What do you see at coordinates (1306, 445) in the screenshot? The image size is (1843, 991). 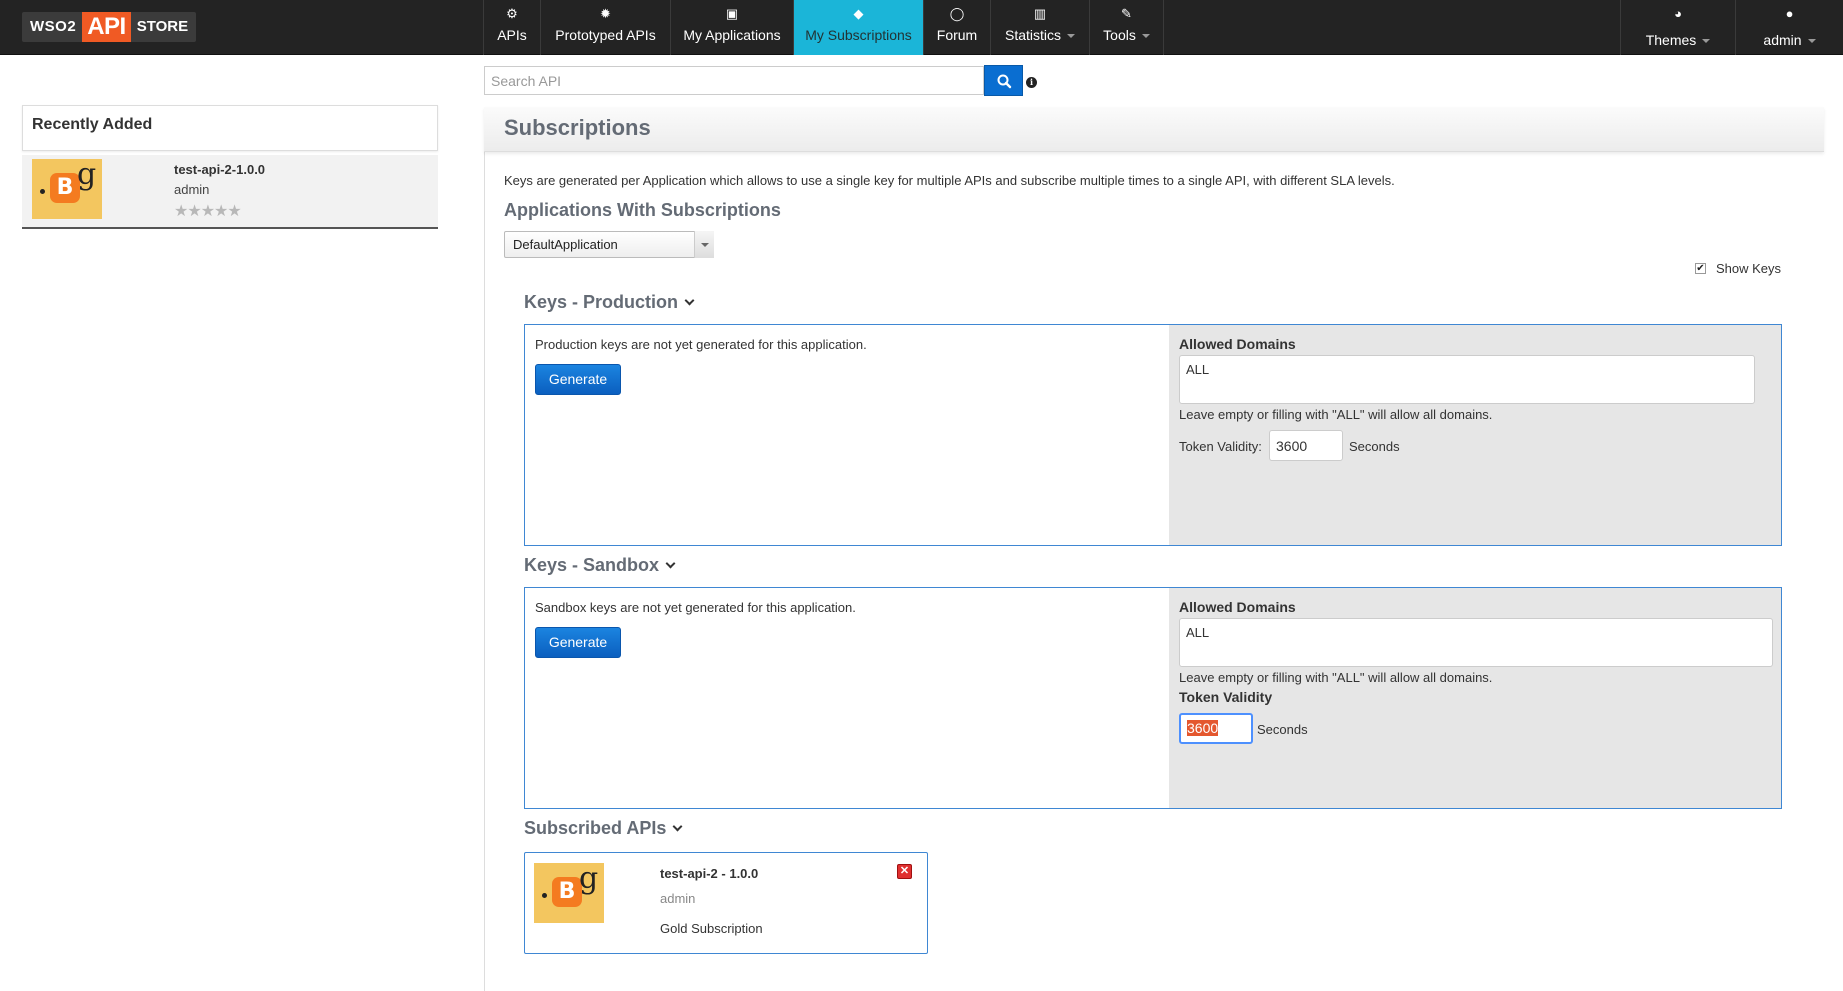 I see `production-token-validity-input` at bounding box center [1306, 445].